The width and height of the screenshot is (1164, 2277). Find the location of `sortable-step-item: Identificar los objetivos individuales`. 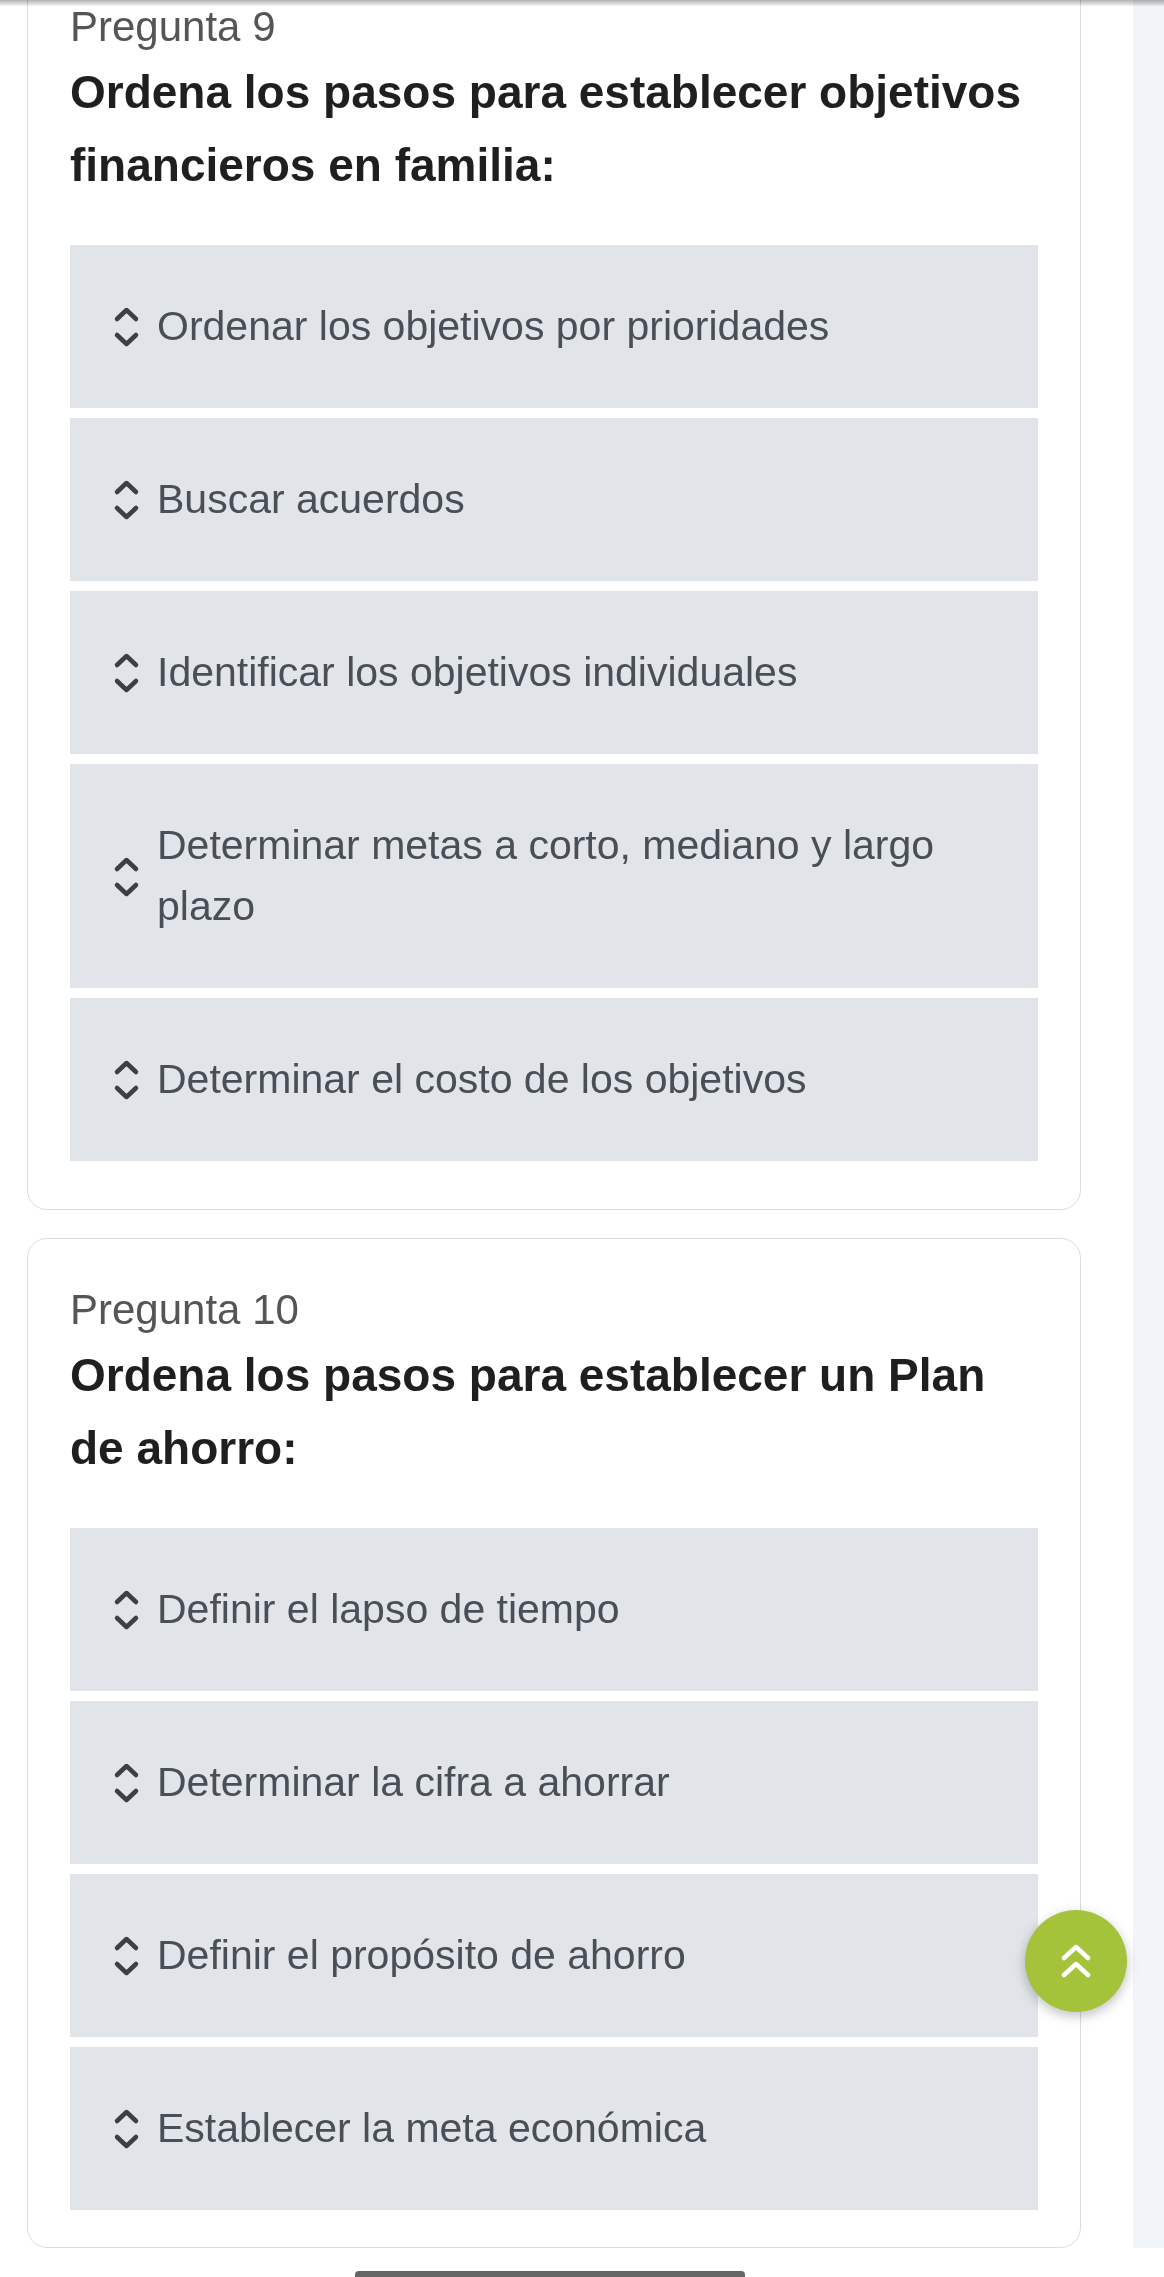

sortable-step-item: Identificar los objetivos individuales is located at coordinates (554, 672).